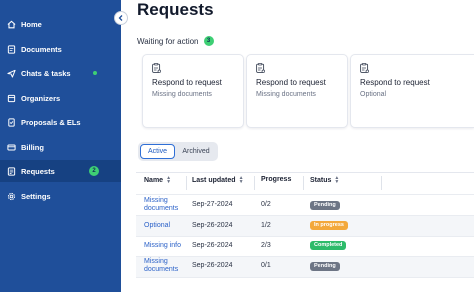 This screenshot has width=474, height=292. What do you see at coordinates (60, 196) in the screenshot?
I see `sidebar-item-settings: Settings` at bounding box center [60, 196].